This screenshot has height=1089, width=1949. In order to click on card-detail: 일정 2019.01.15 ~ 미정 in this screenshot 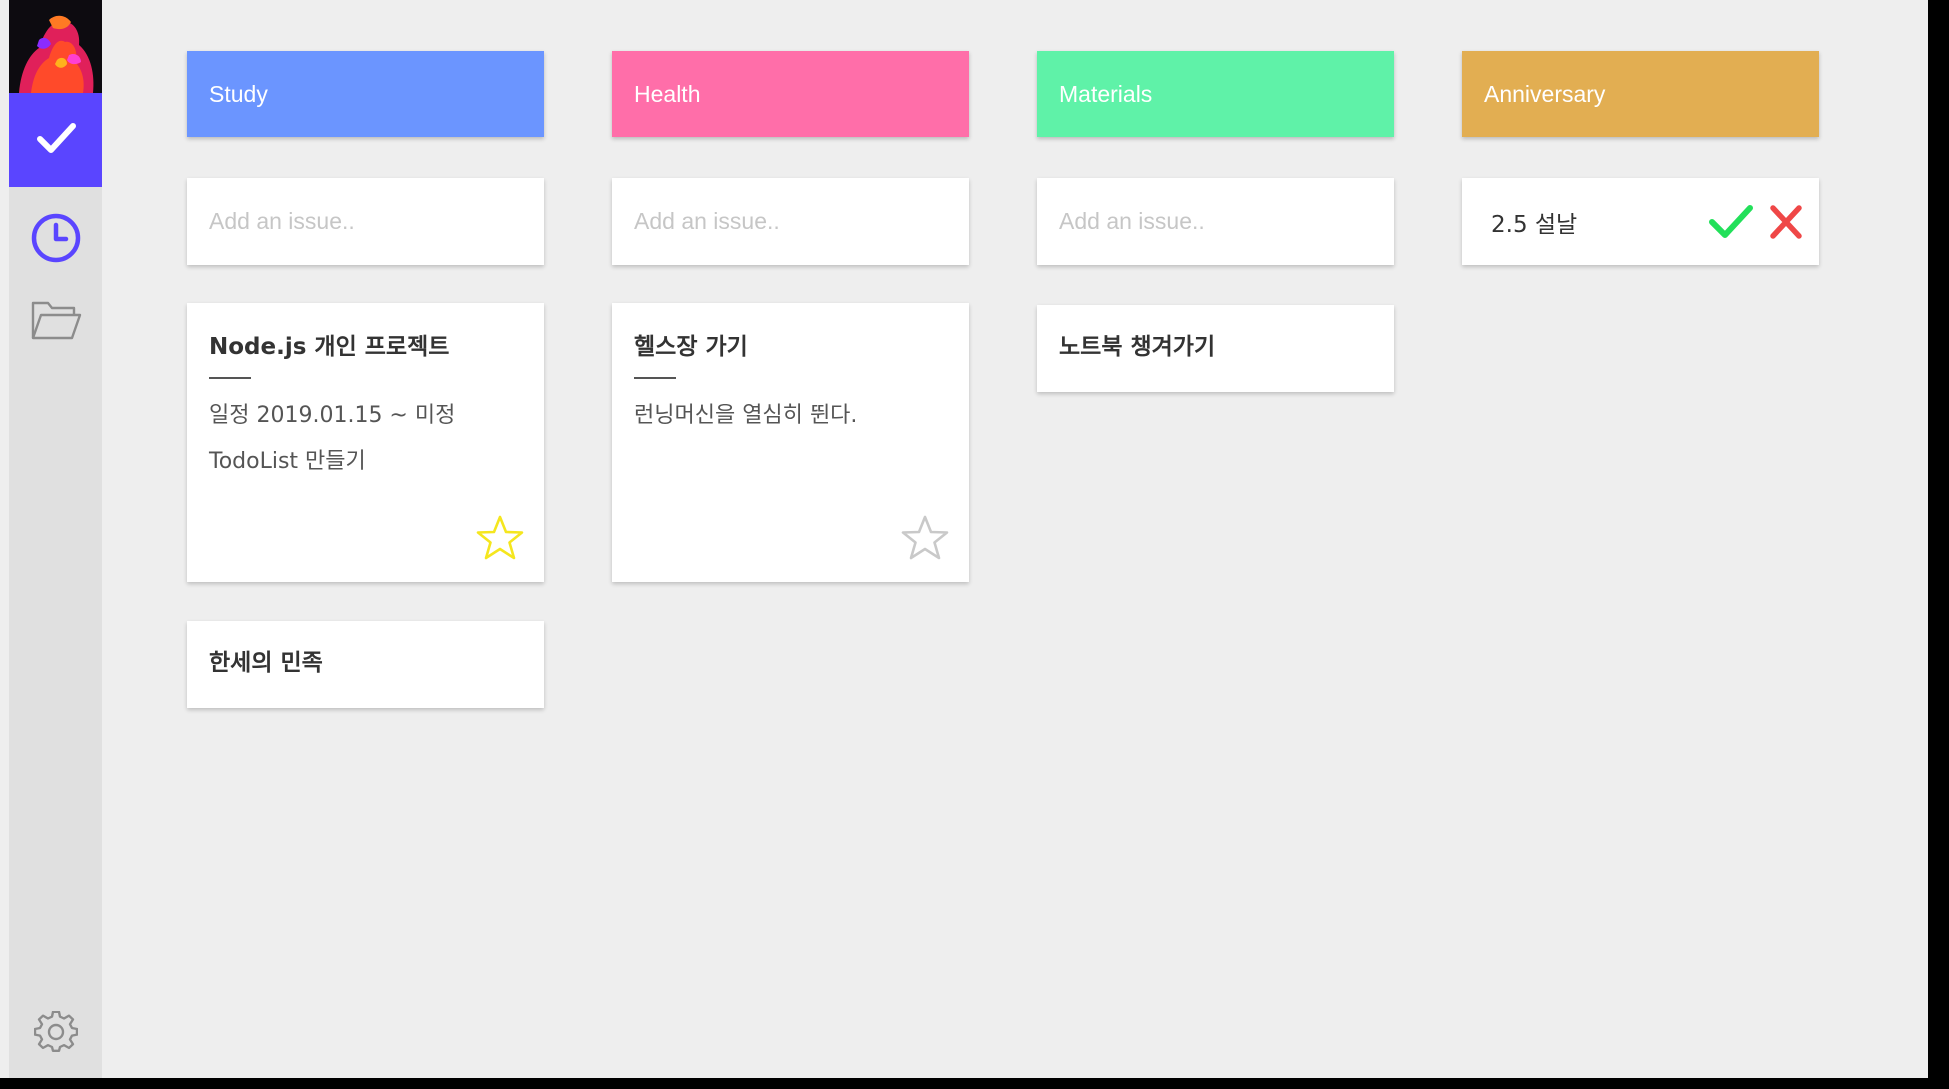, I will do `click(332, 415)`.